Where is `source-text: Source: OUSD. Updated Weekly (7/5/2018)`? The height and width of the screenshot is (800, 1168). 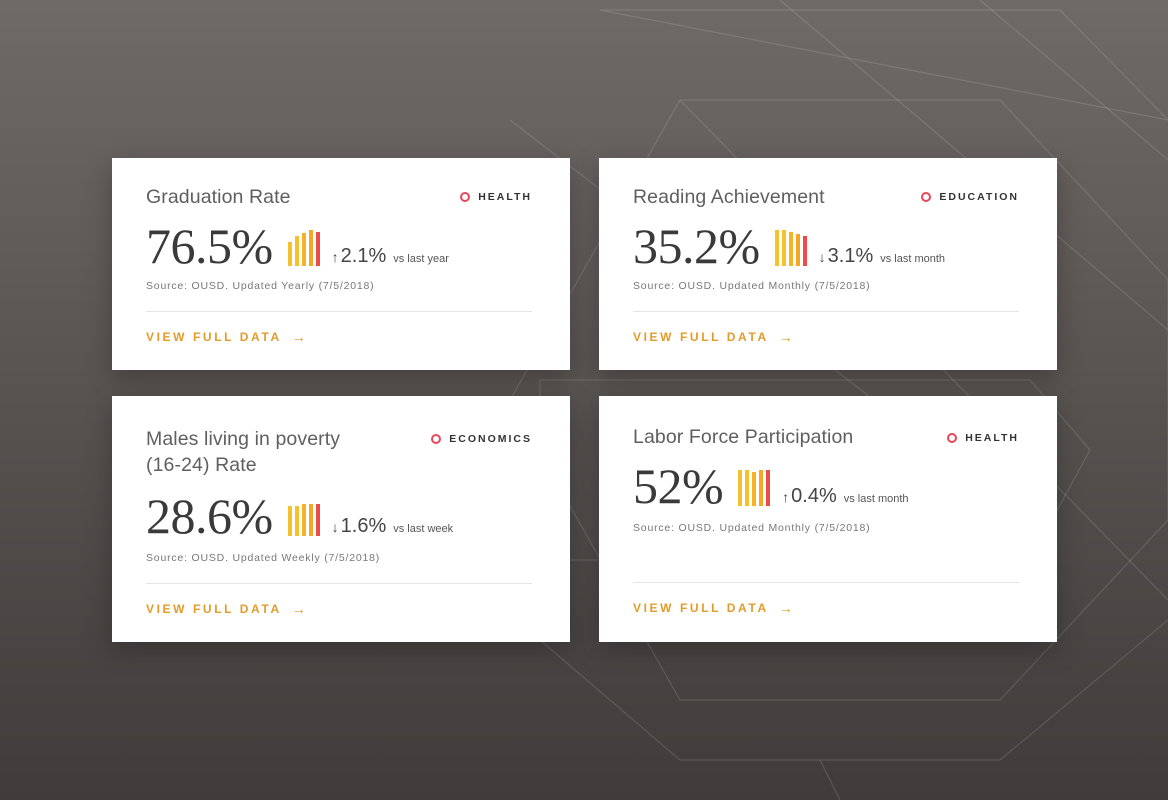 source-text: Source: OUSD. Updated Weekly (7/5/2018) is located at coordinates (263, 558).